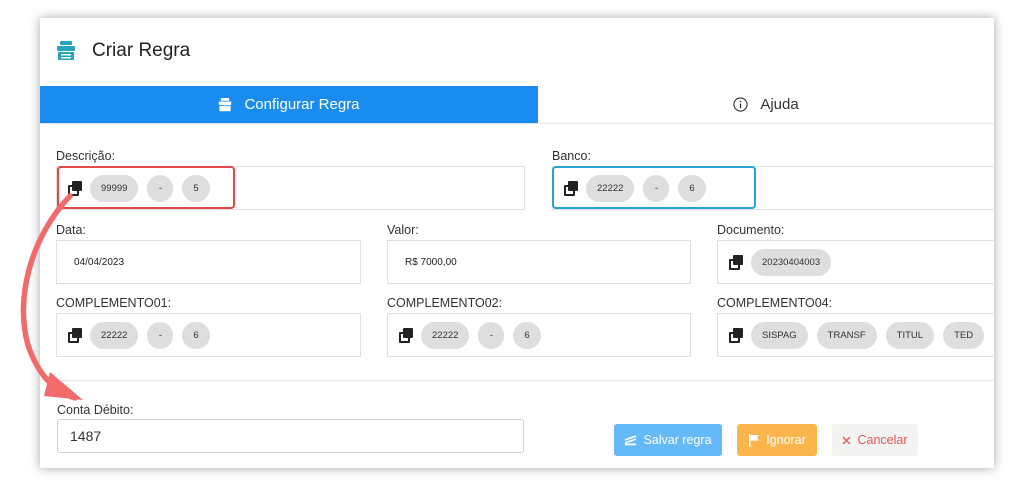 The width and height of the screenshot is (1024, 492). Describe the element at coordinates (630, 440) in the screenshot. I see `save-icon` at that location.